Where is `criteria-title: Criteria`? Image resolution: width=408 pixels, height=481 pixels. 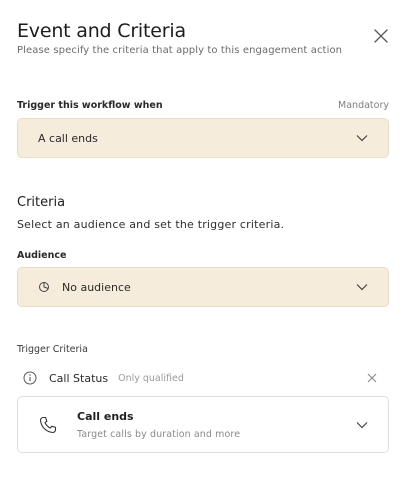 criteria-title: Criteria is located at coordinates (41, 202).